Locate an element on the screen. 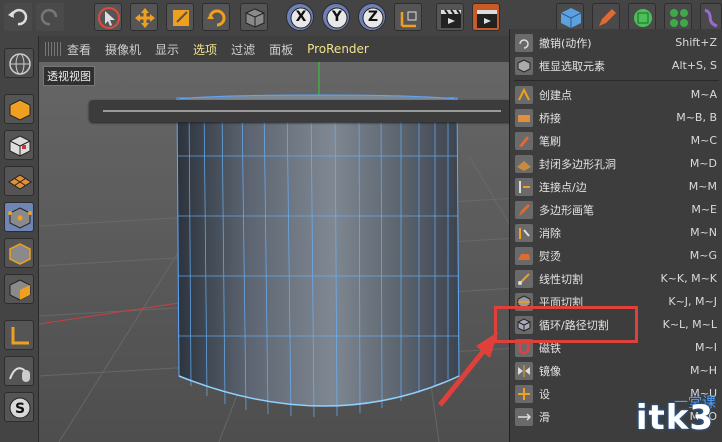 Image resolution: width=722 pixels, height=442 pixels. scale-button is located at coordinates (180, 17).